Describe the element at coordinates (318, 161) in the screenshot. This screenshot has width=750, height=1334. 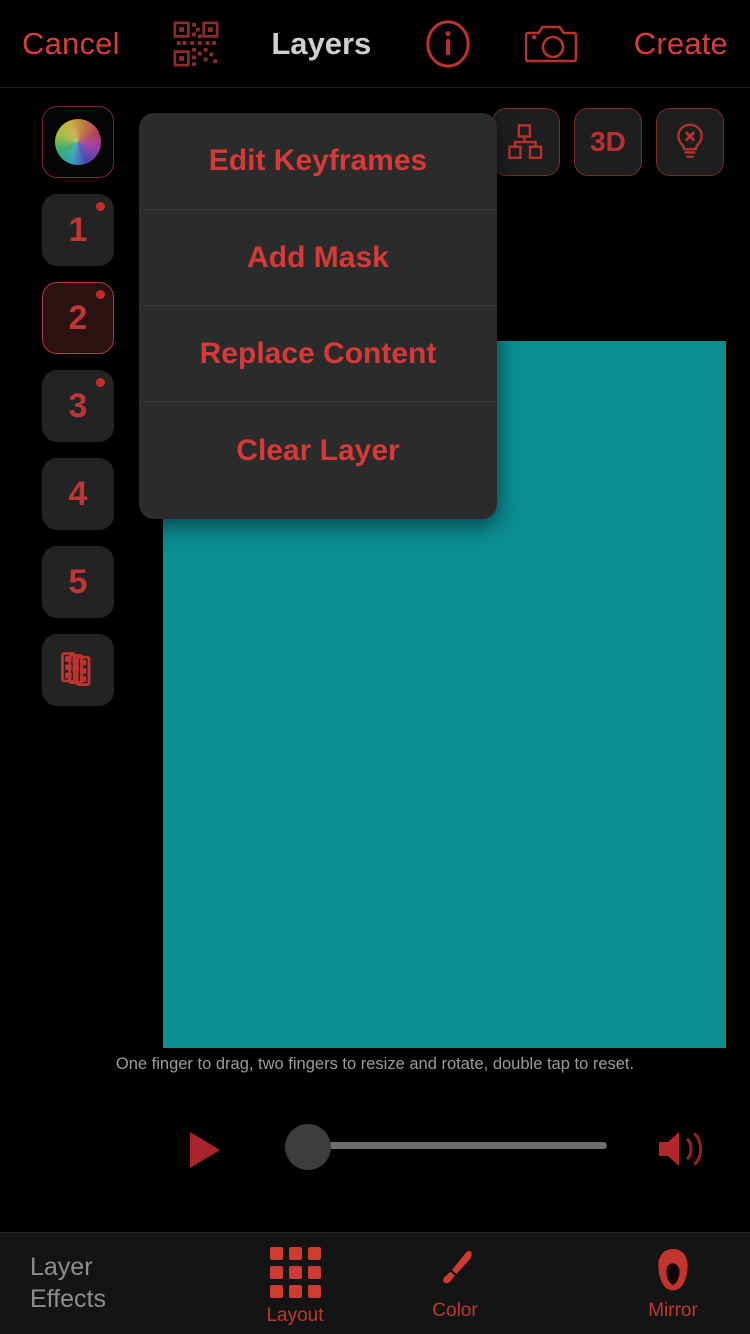
I see `menu-item-edit-keyframes: Edit Keyframes` at that location.